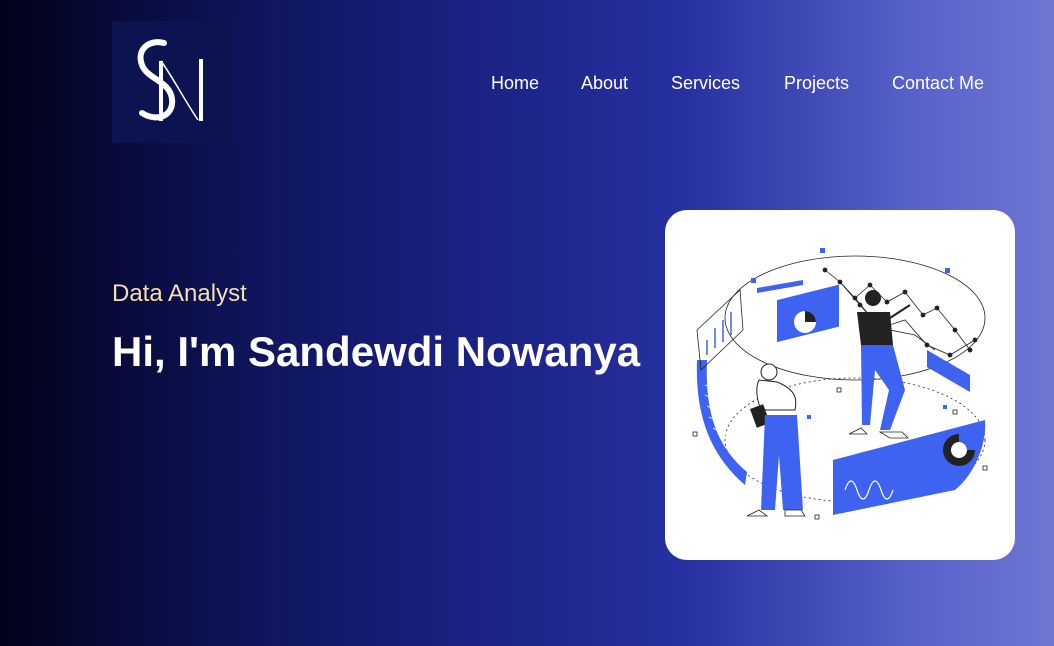 This screenshot has height=646, width=1054. Describe the element at coordinates (179, 293) in the screenshot. I see `hero-role: Data Analyst` at that location.